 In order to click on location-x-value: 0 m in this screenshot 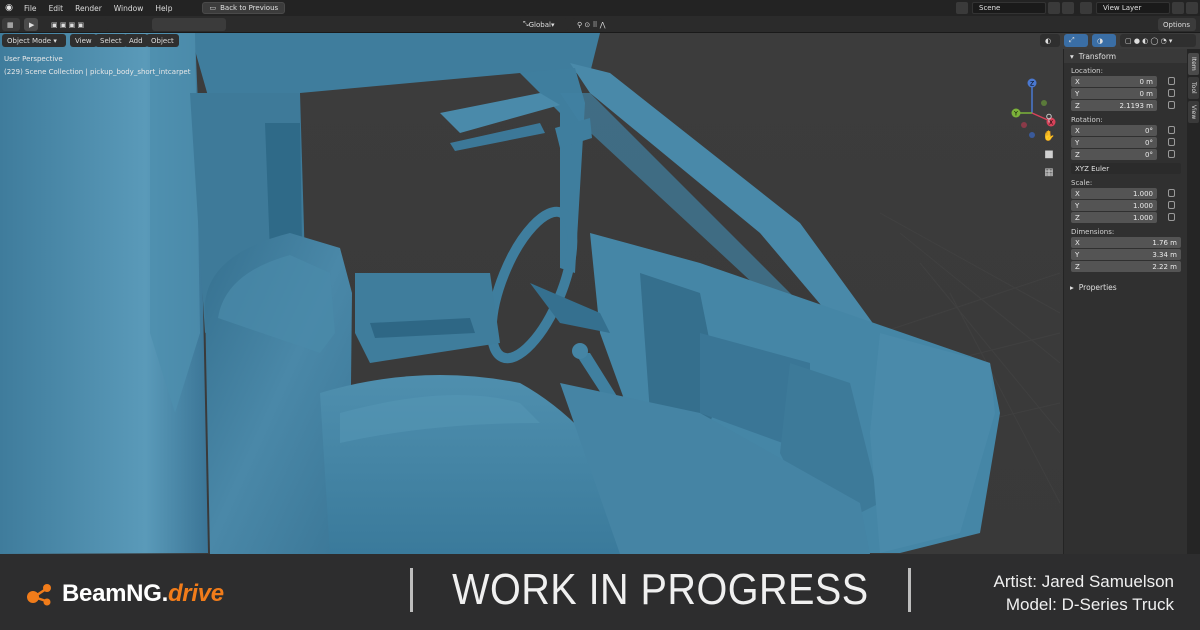, I will do `click(1146, 81)`.